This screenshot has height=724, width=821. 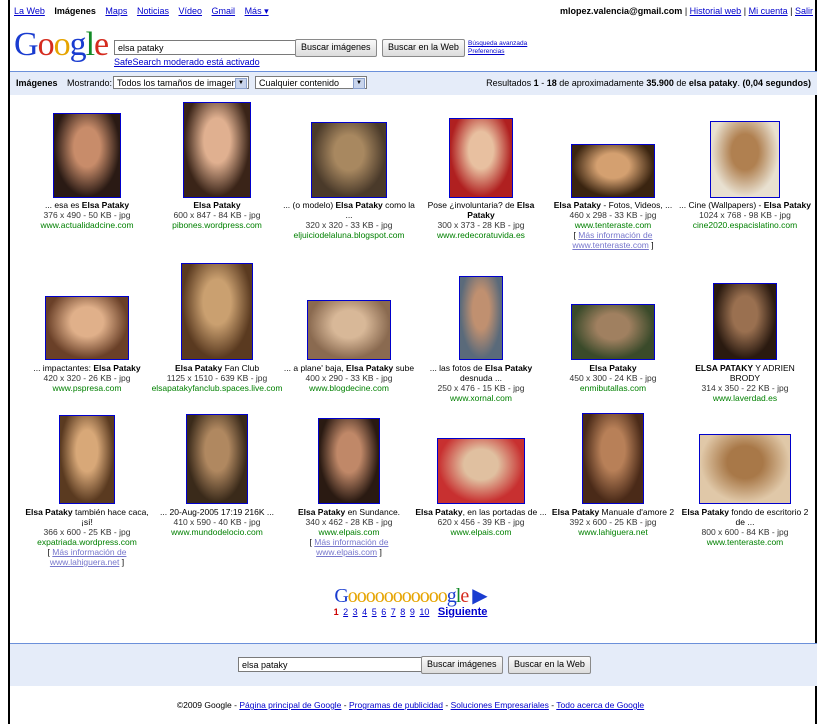 I want to click on result-title: ... impactantes: Elsa Pataky, so click(x=87, y=368).